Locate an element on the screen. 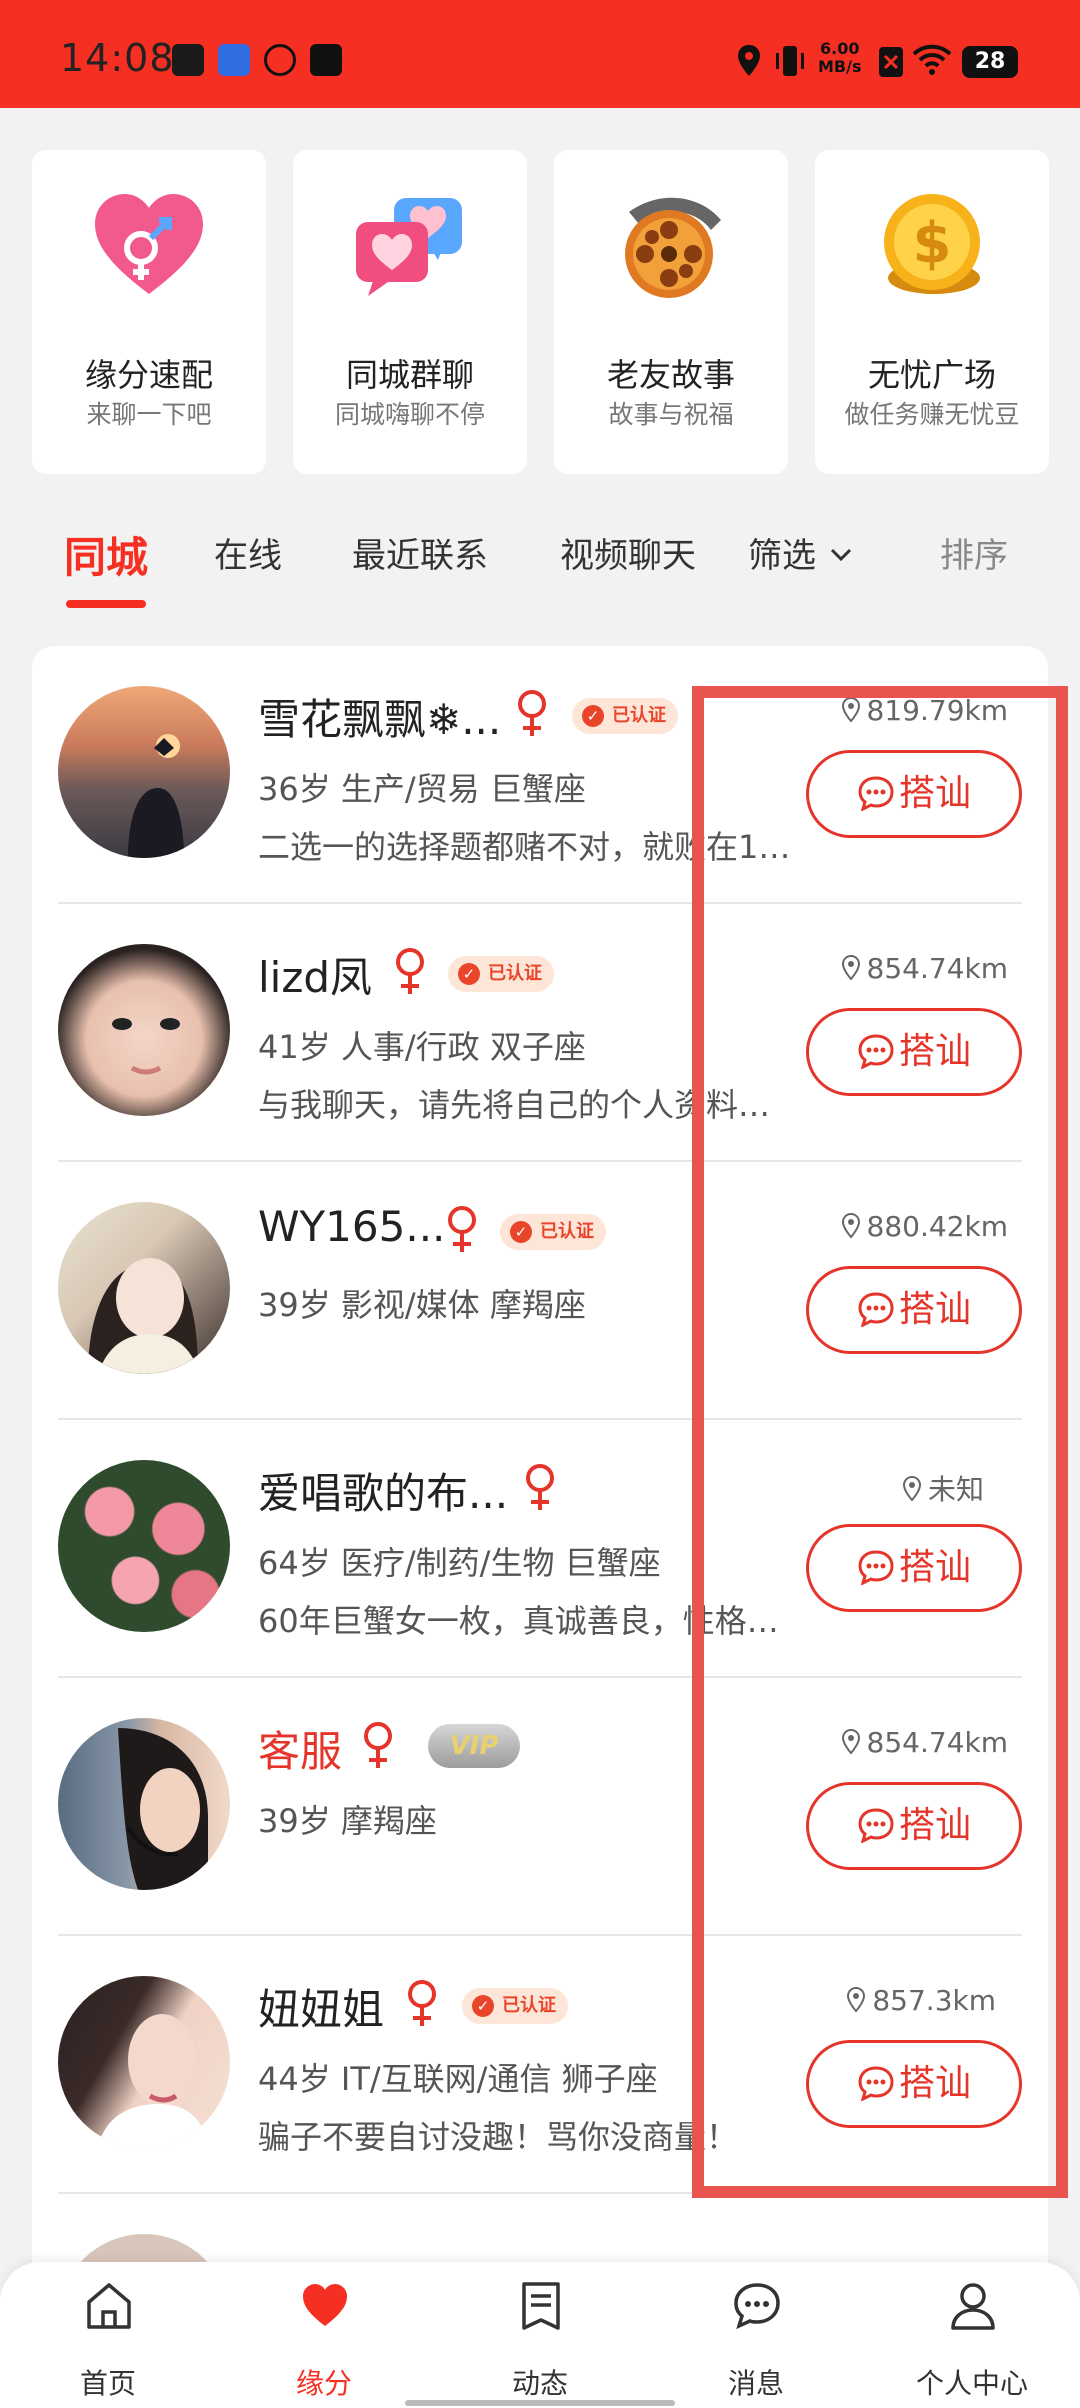 Image resolution: width=1080 pixels, height=2408 pixels. feature-subtitle: 同城嗨聊不停 is located at coordinates (409, 414).